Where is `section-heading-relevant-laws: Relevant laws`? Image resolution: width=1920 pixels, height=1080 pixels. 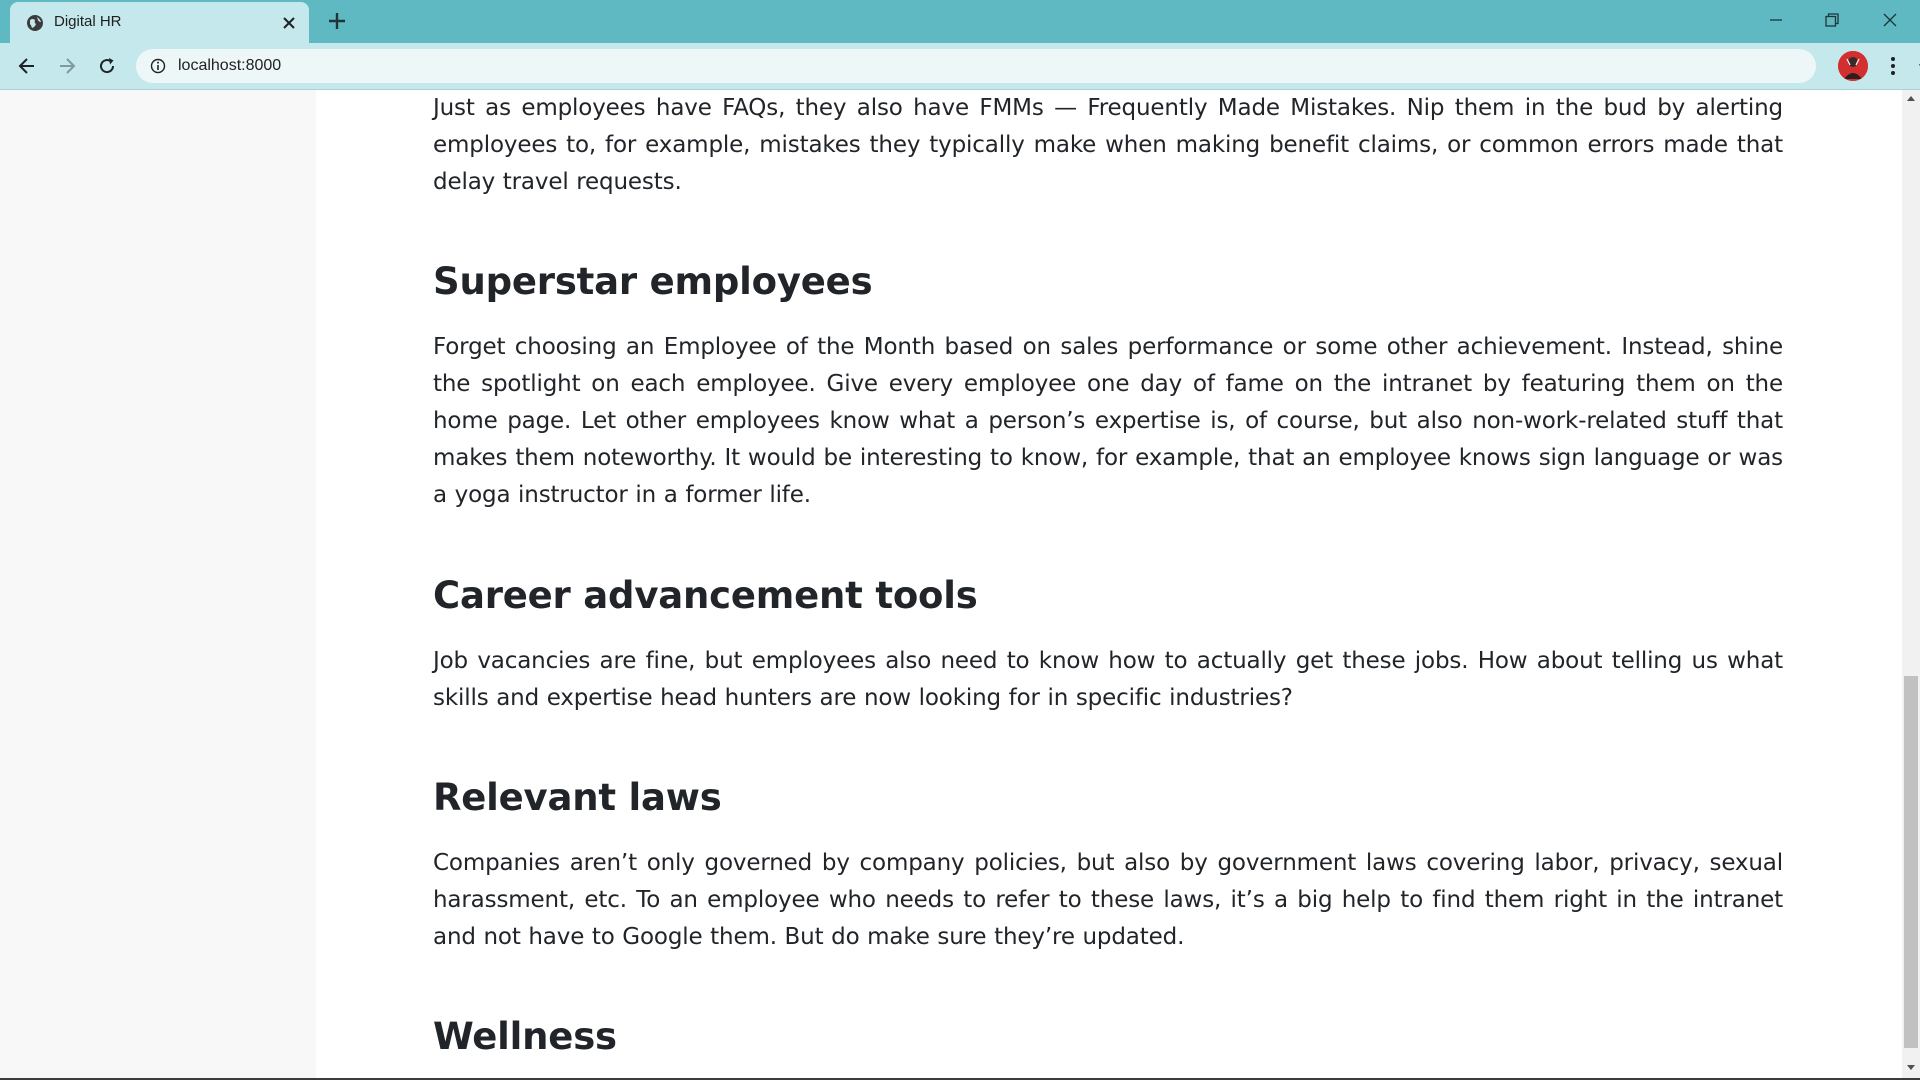
section-heading-relevant-laws: Relevant laws is located at coordinates (577, 797).